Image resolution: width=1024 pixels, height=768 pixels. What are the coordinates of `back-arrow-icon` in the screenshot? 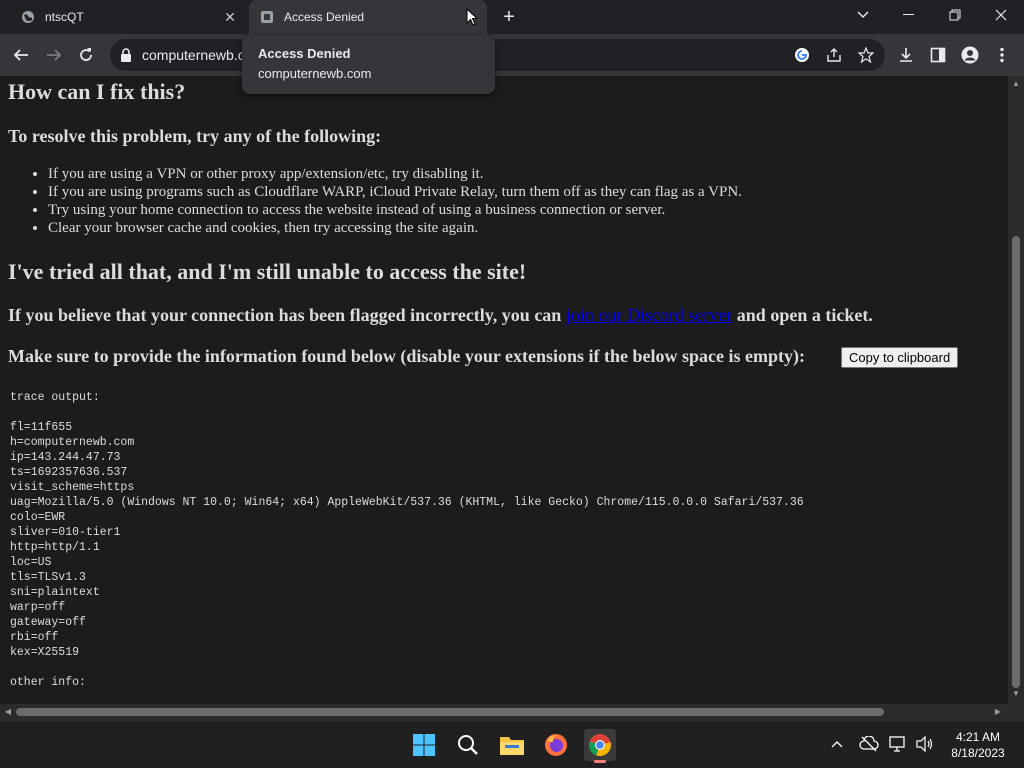 It's located at (21, 55).